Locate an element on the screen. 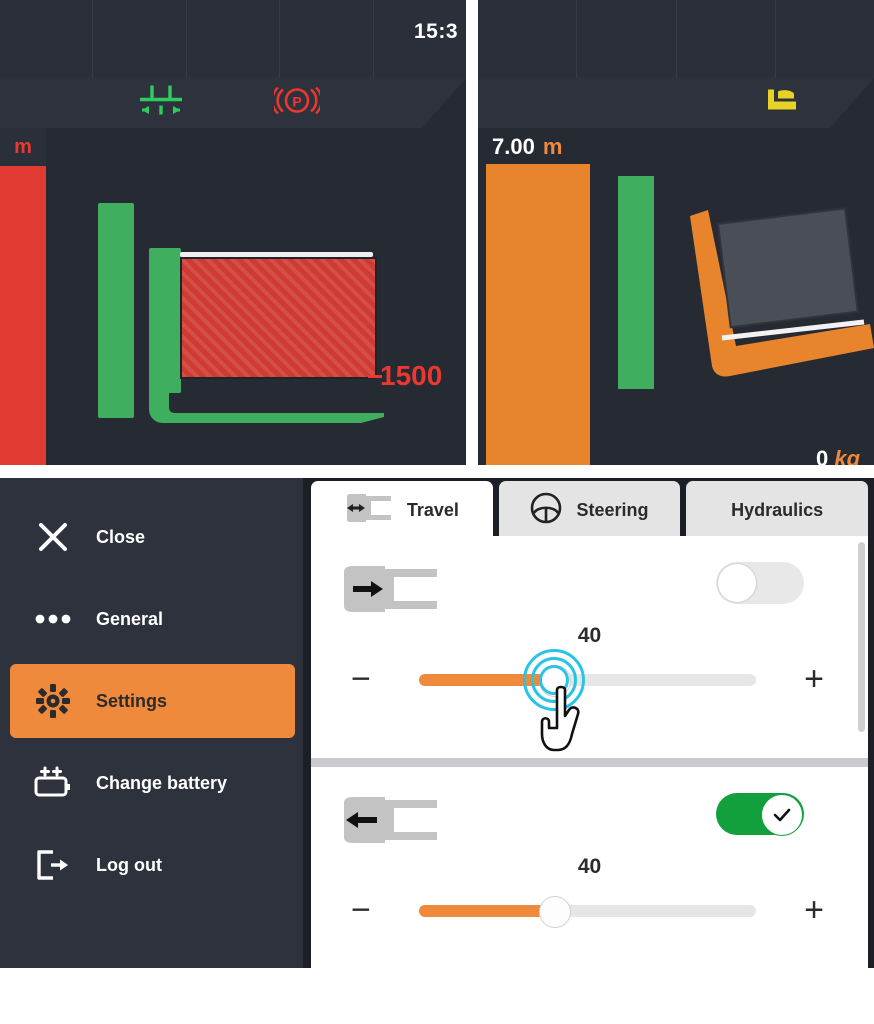 The image size is (874, 1024). mast-bar-green is located at coordinates (636, 282).